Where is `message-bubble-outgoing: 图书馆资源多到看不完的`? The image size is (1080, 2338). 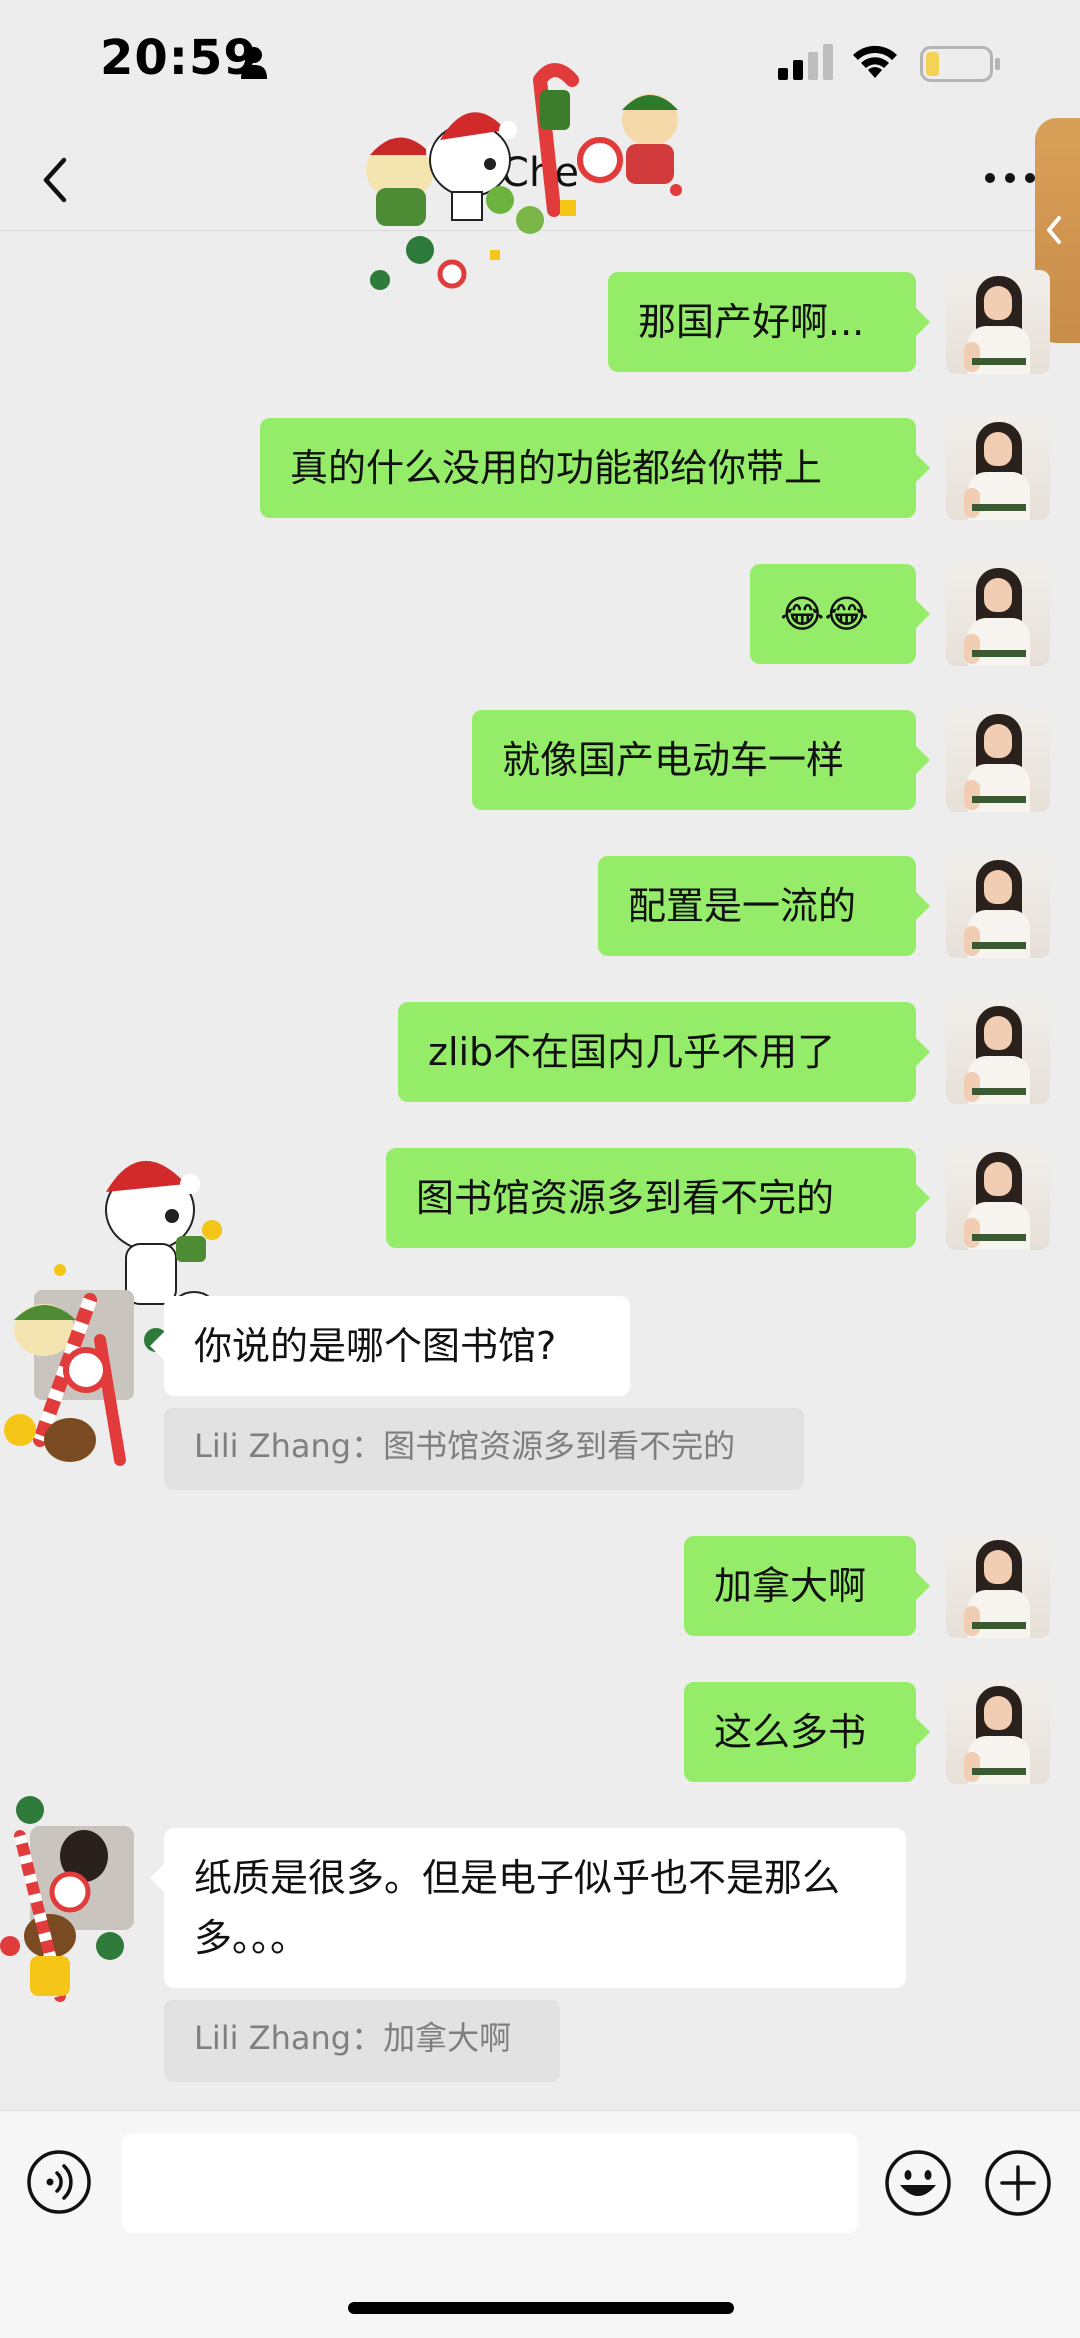 message-bubble-outgoing: 图书馆资源多到看不完的 is located at coordinates (658, 1198).